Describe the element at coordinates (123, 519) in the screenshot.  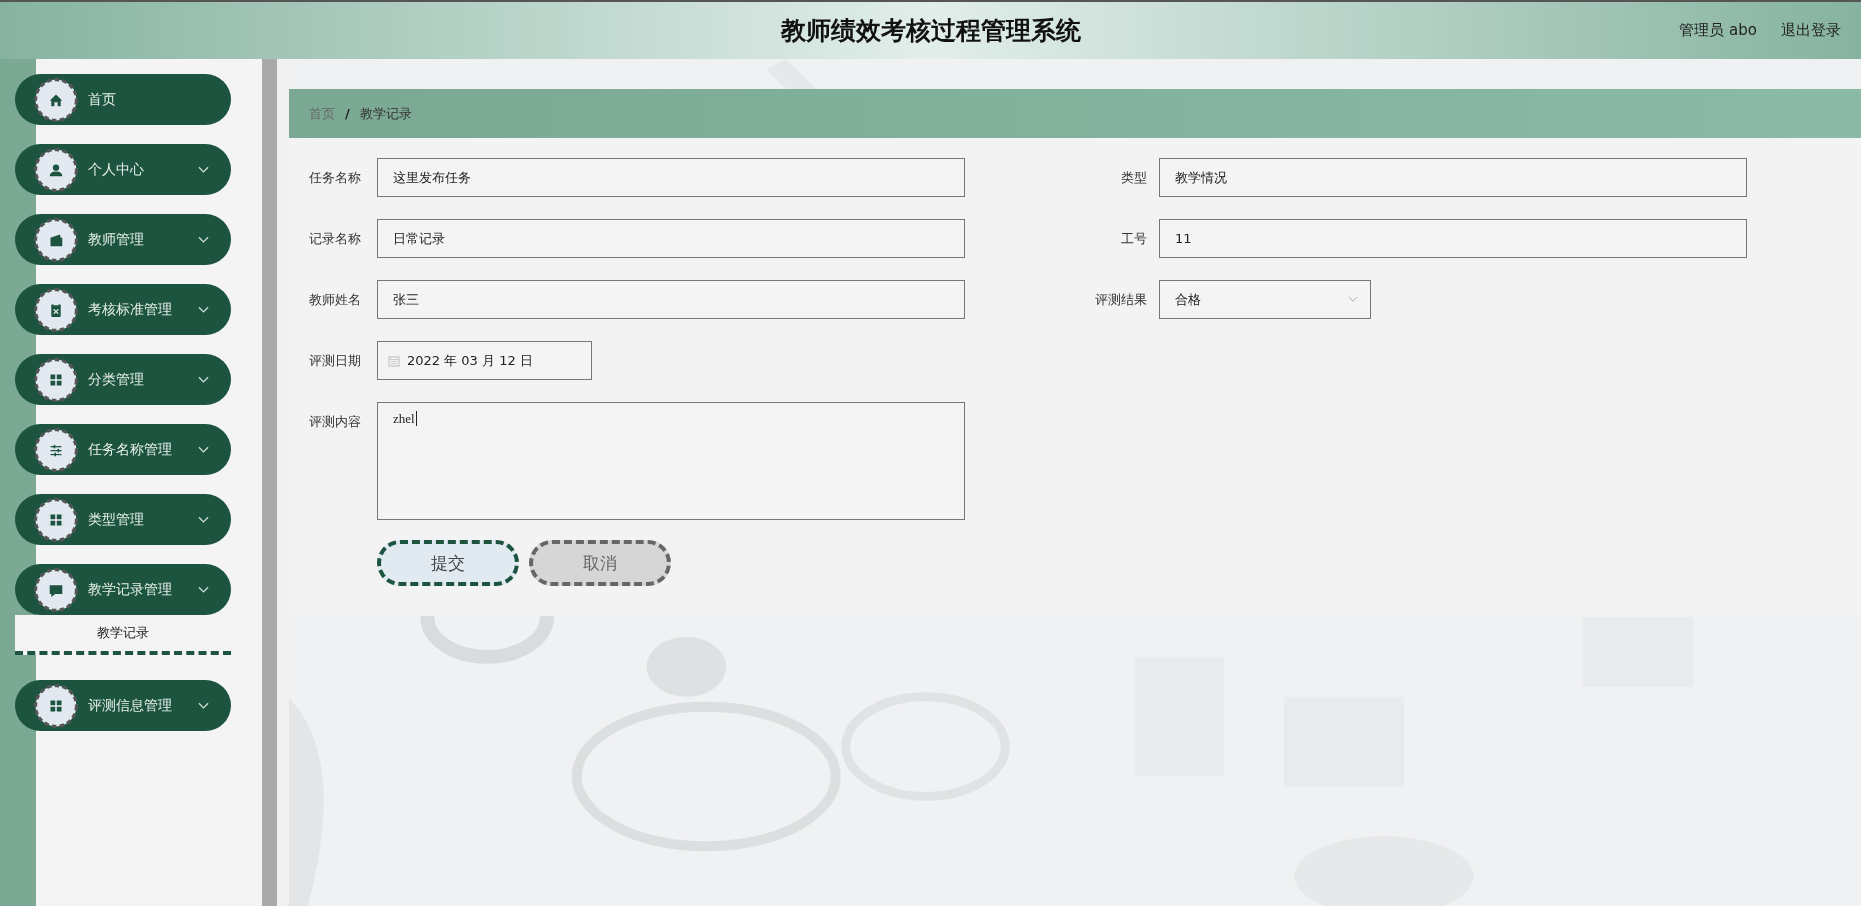
I see `menu-item: 类型管理` at that location.